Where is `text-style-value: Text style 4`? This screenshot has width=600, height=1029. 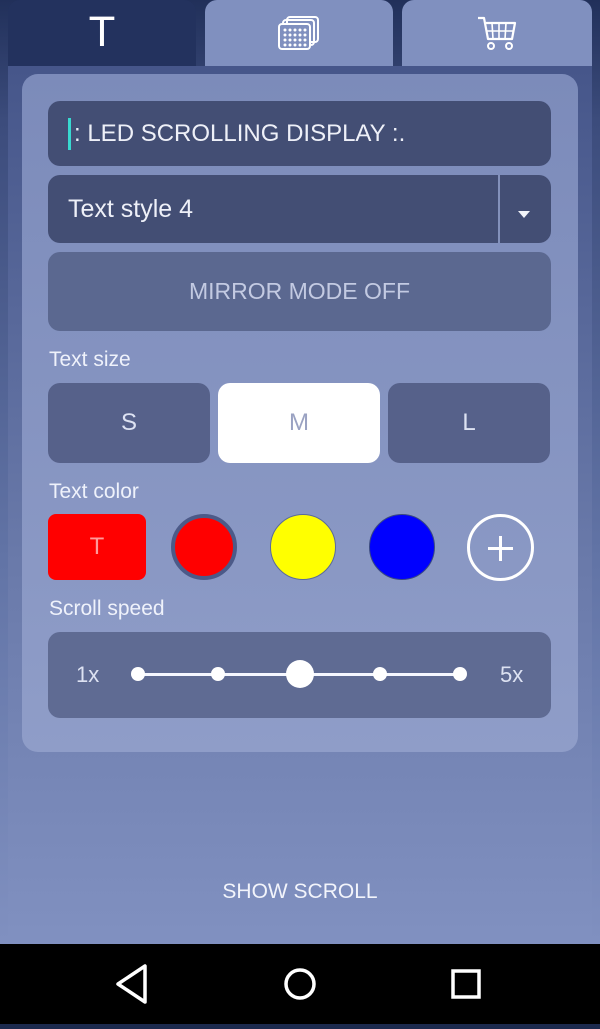
text-style-value: Text style 4 is located at coordinates (131, 208).